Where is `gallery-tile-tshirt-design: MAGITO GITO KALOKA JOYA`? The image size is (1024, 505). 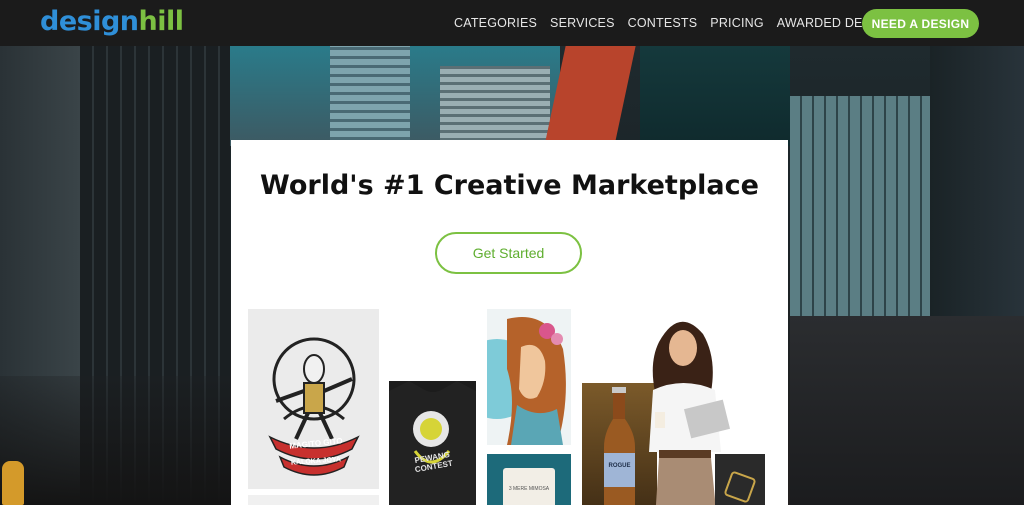 gallery-tile-tshirt-design: MAGITO GITO KALOKA JOYA is located at coordinates (313, 399).